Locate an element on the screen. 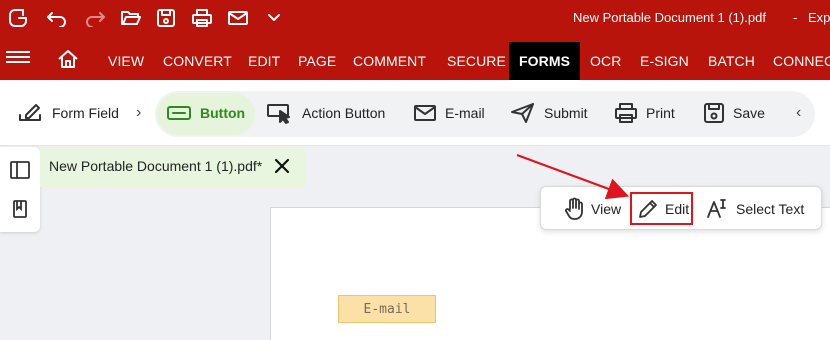  app-logo-icon is located at coordinates (18, 18).